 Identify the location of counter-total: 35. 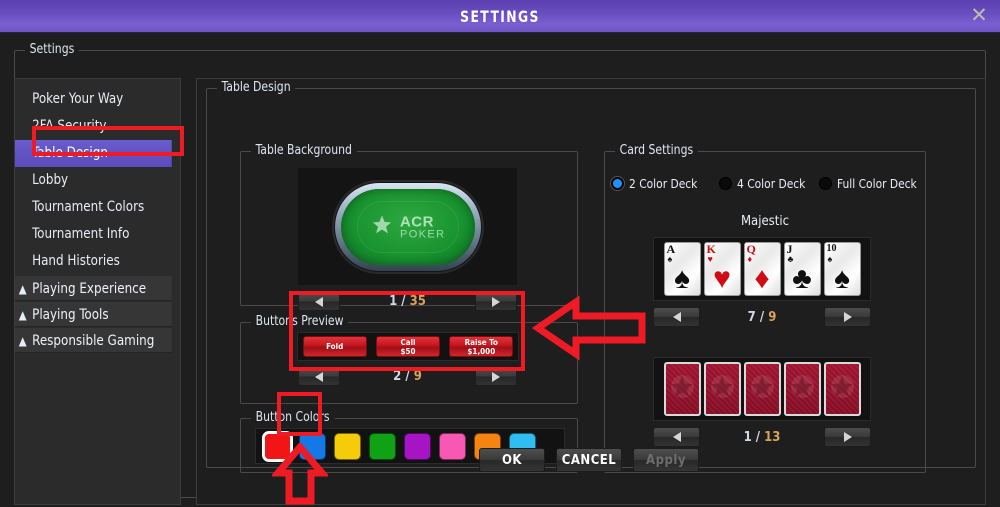
(417, 301).